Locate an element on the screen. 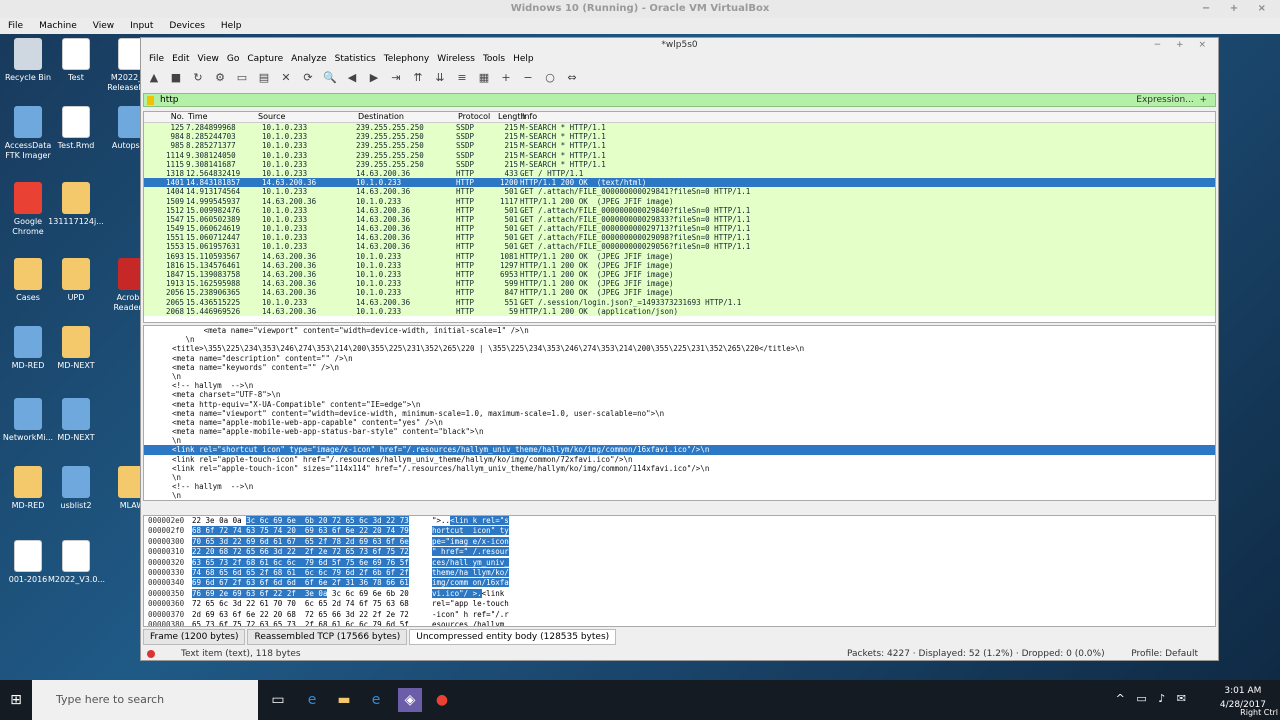  zoom-in-icon: + is located at coordinates (506, 77).